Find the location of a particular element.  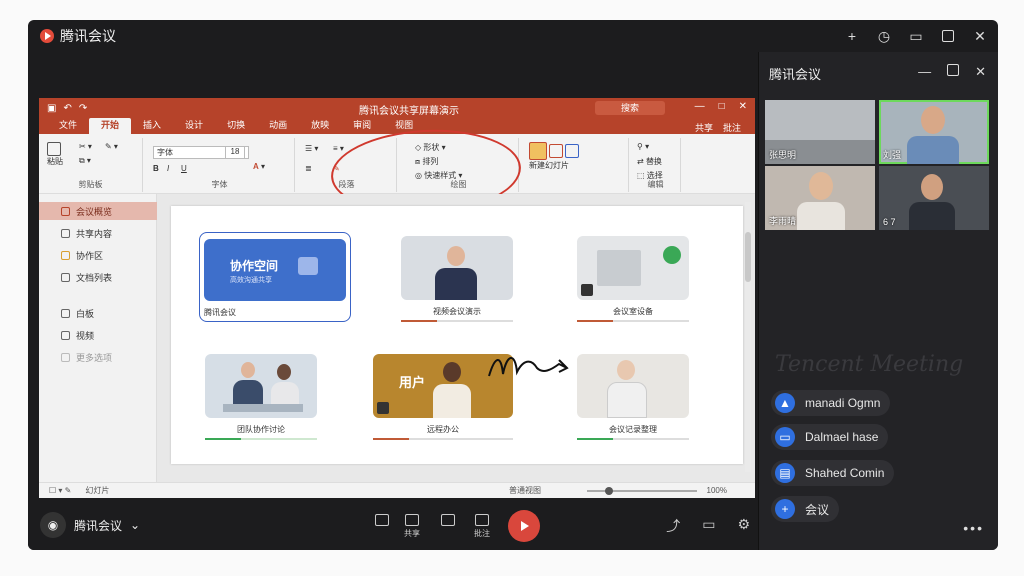

participant-name: 刘强 is located at coordinates (892, 155).